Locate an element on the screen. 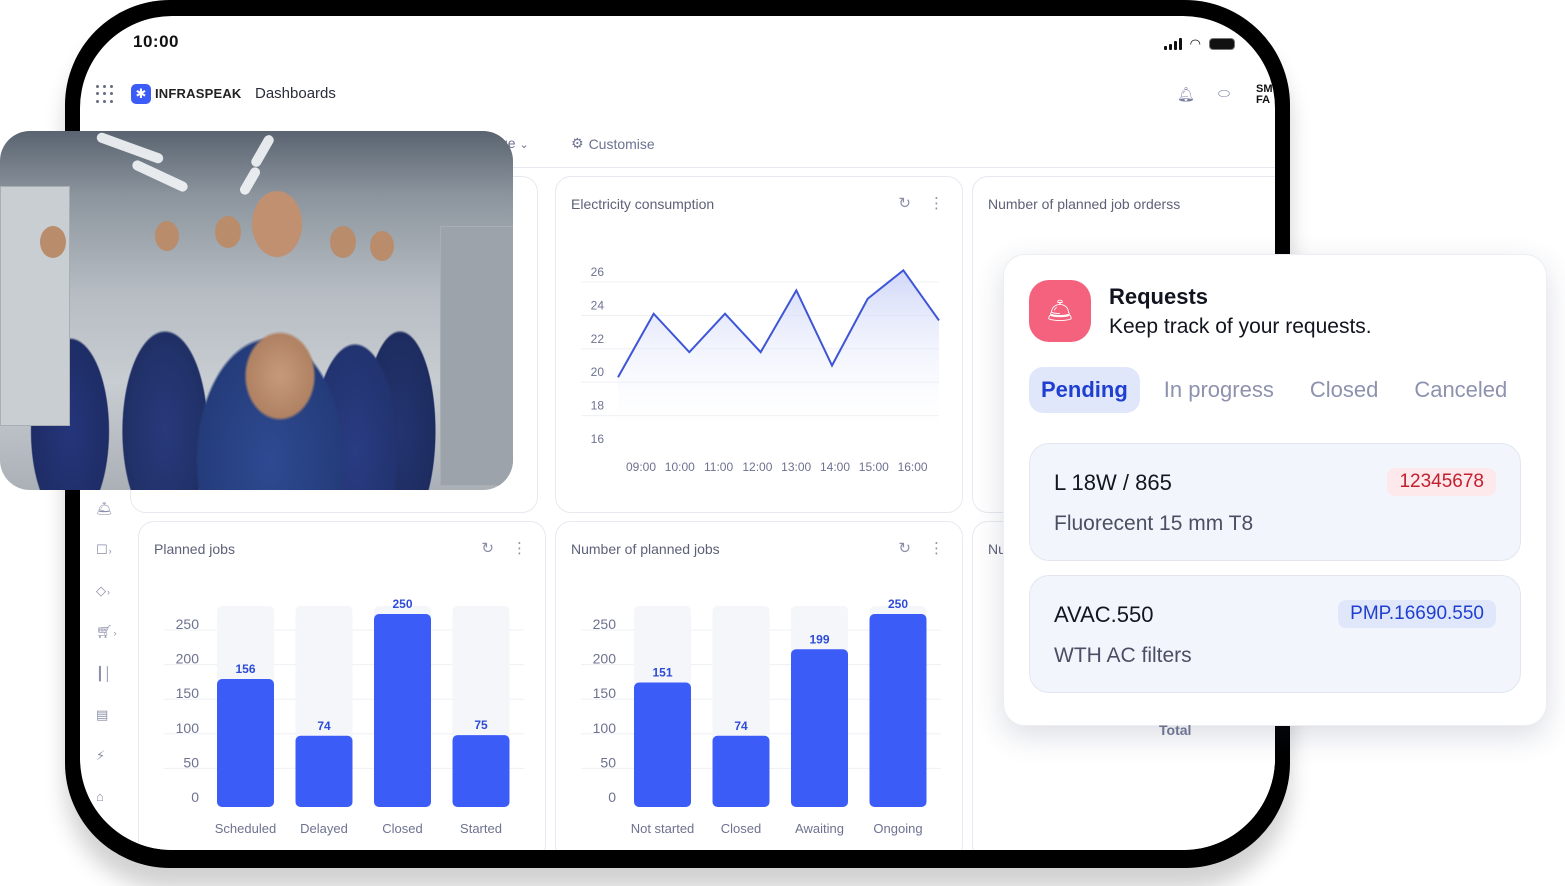  total-label: Total is located at coordinates (1175, 730).